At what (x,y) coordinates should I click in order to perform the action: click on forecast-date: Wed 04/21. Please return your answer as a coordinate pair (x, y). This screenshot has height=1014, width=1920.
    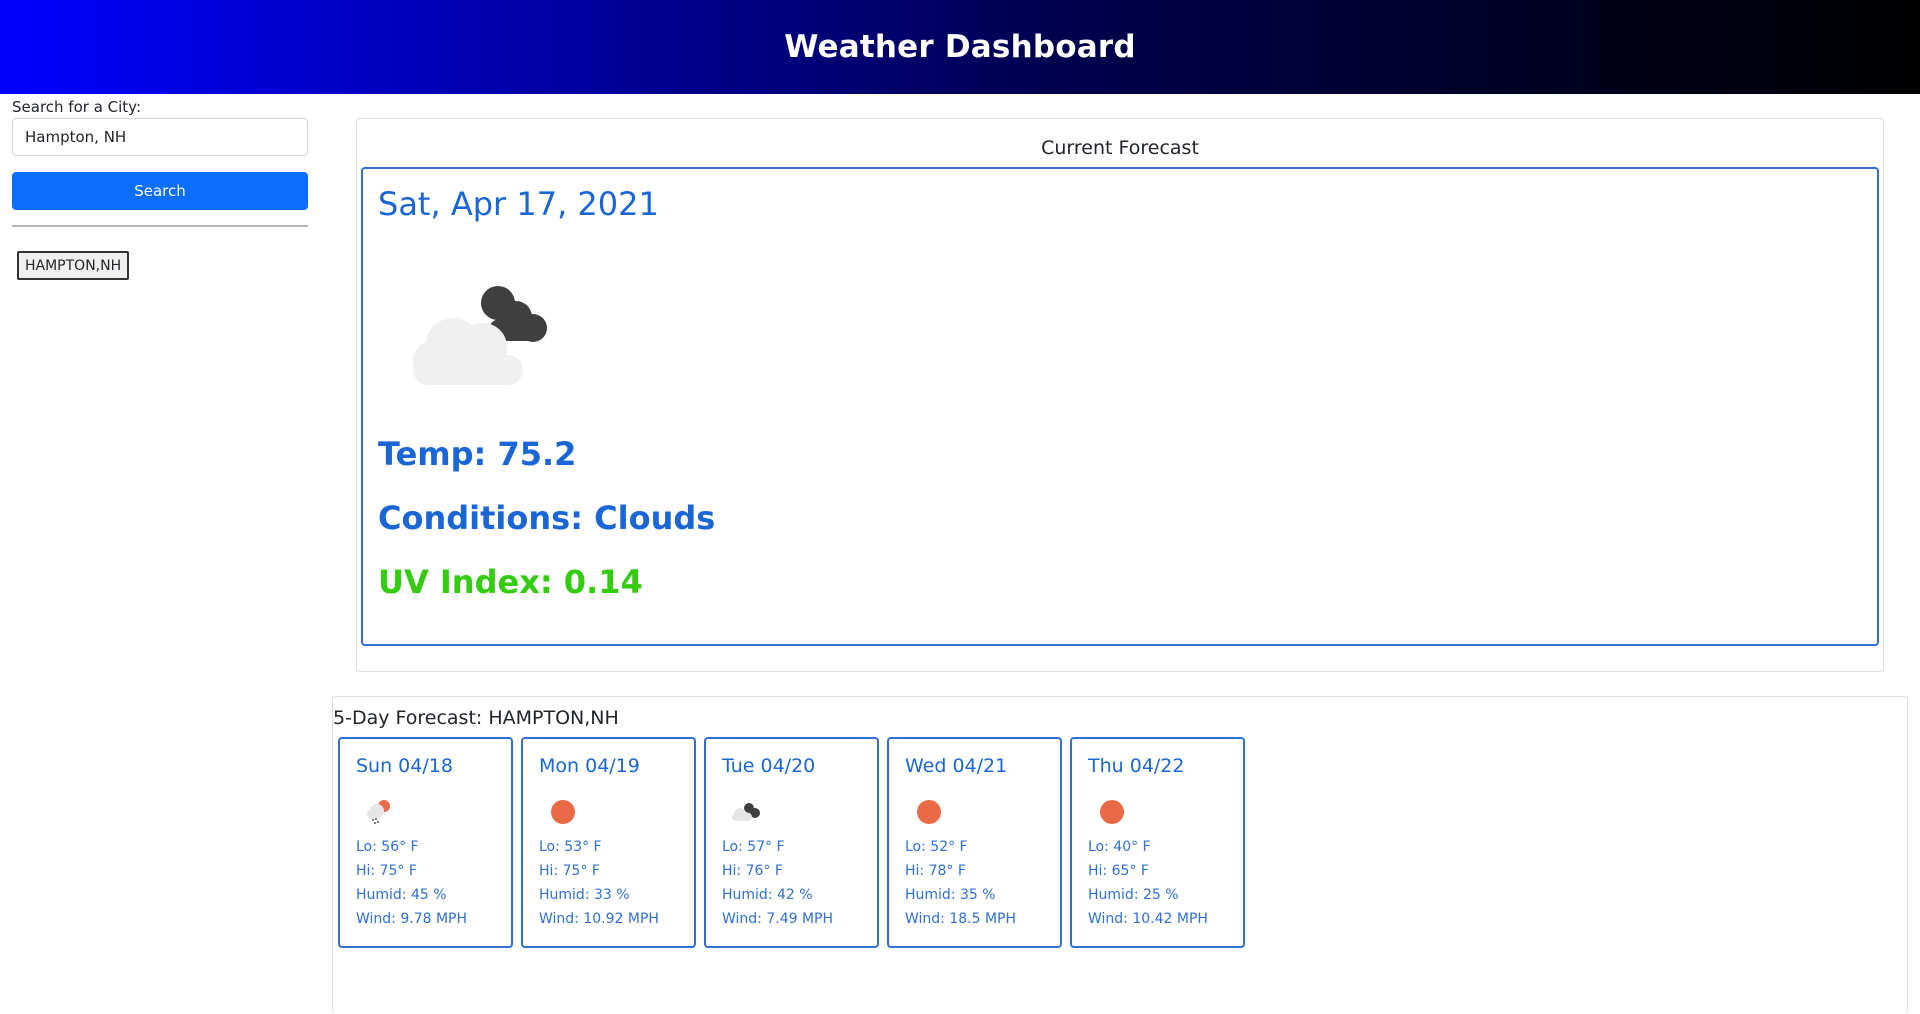
    Looking at the image, I should click on (956, 766).